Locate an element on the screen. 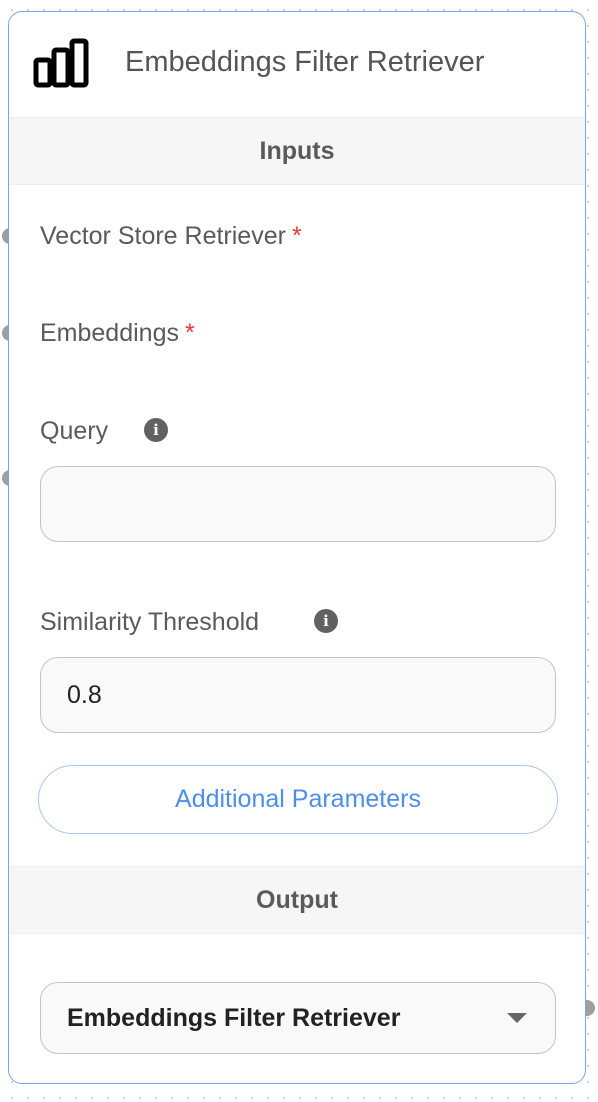  embeddings-label: Embeddings * is located at coordinates (117, 333).